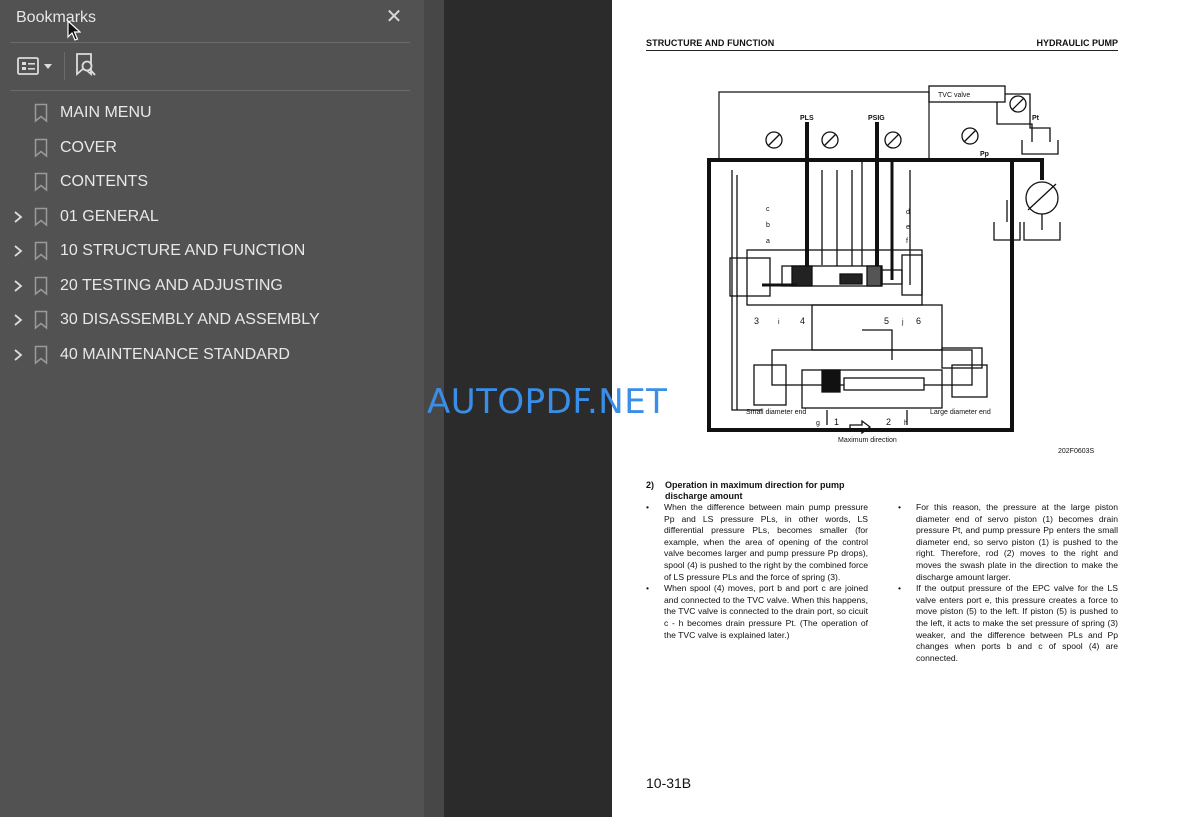 The width and height of the screenshot is (1200, 817). I want to click on bookmark-options-button, so click(36, 66).